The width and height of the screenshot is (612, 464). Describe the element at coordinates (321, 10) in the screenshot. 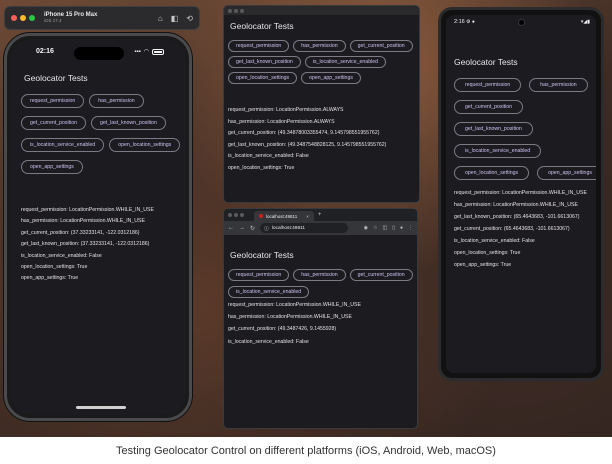

I see `macos-titlebar` at that location.